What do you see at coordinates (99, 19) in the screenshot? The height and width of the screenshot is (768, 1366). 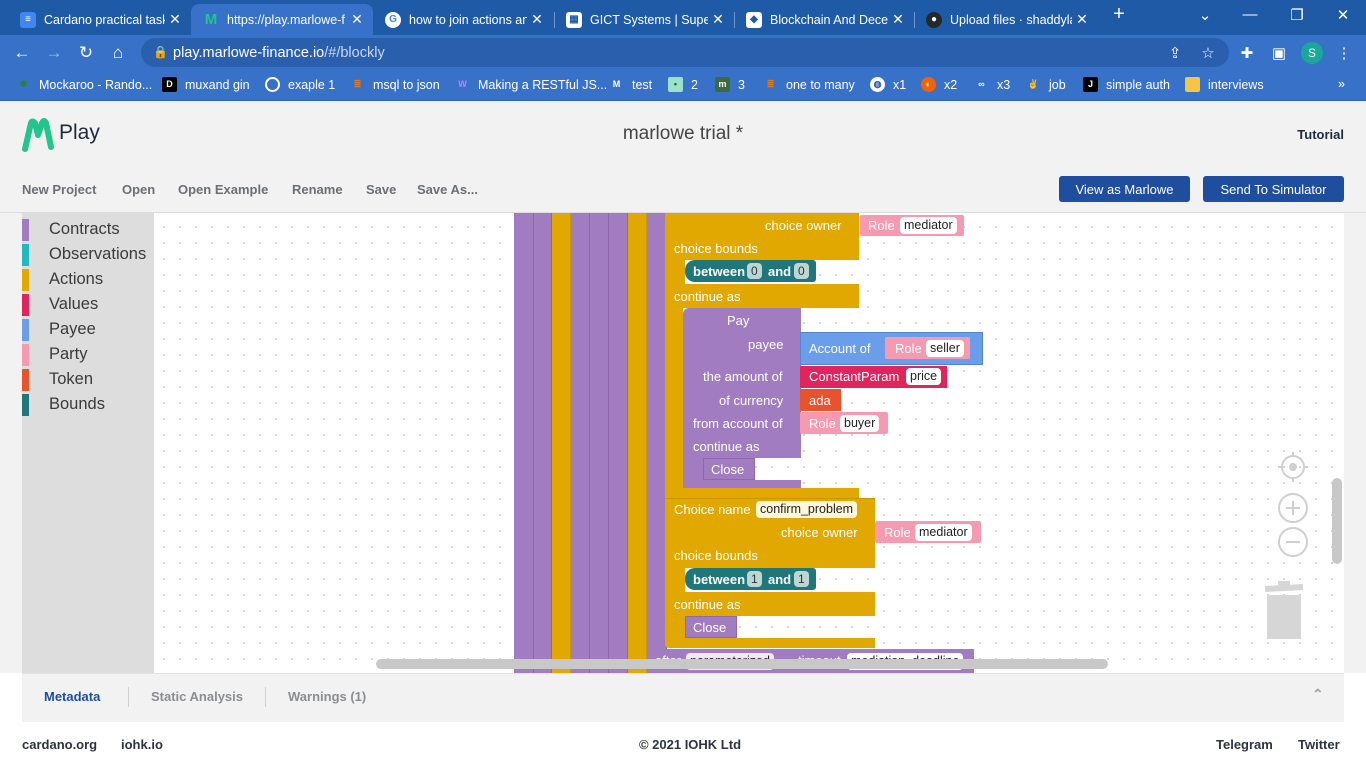 I see `browser-tab-1: ≡ Cardano practical task ✕` at bounding box center [99, 19].